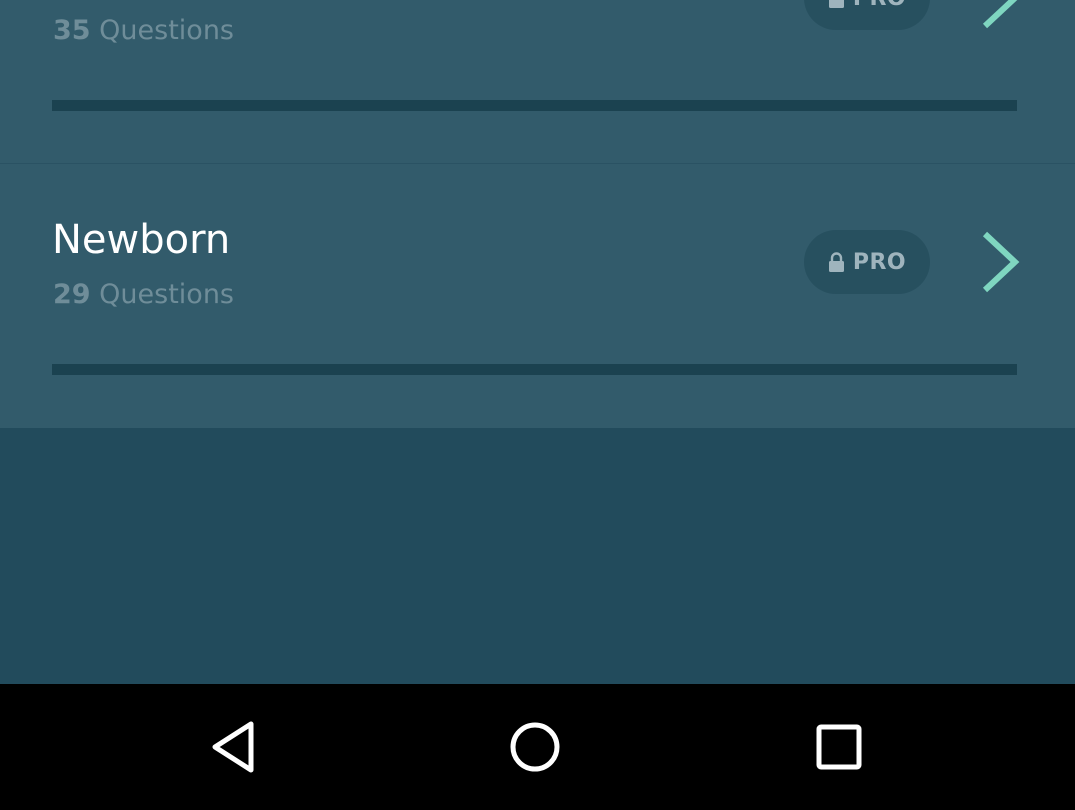 The width and height of the screenshot is (1075, 810). Describe the element at coordinates (72, 30) in the screenshot. I see `question-count-number: 35` at that location.